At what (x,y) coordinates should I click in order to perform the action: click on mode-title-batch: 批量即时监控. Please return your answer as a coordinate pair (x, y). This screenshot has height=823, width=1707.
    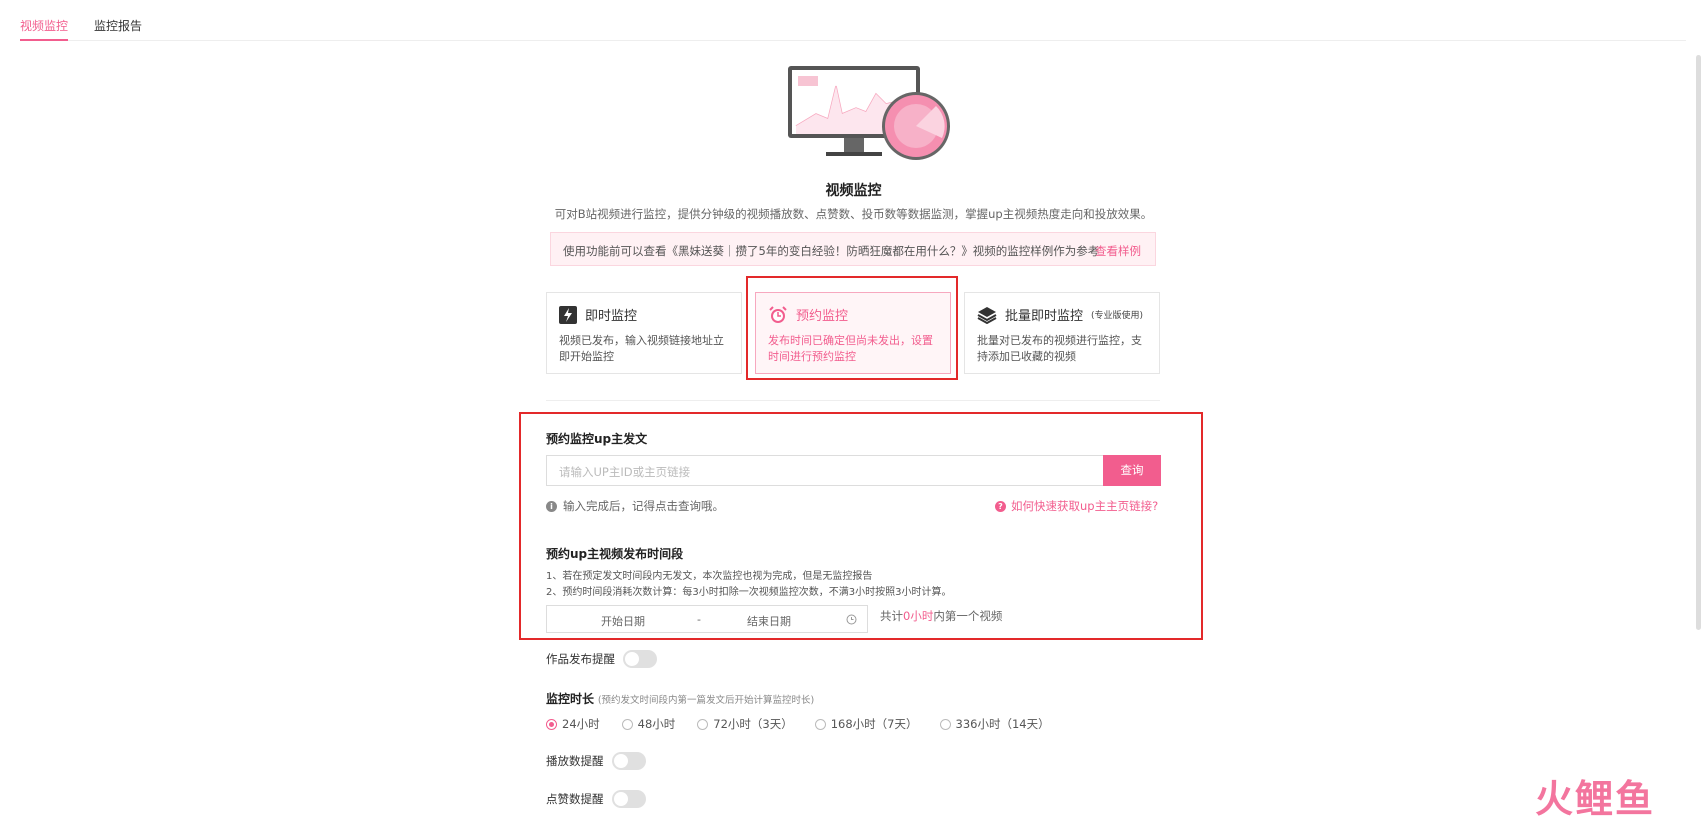
    Looking at the image, I should click on (1044, 316).